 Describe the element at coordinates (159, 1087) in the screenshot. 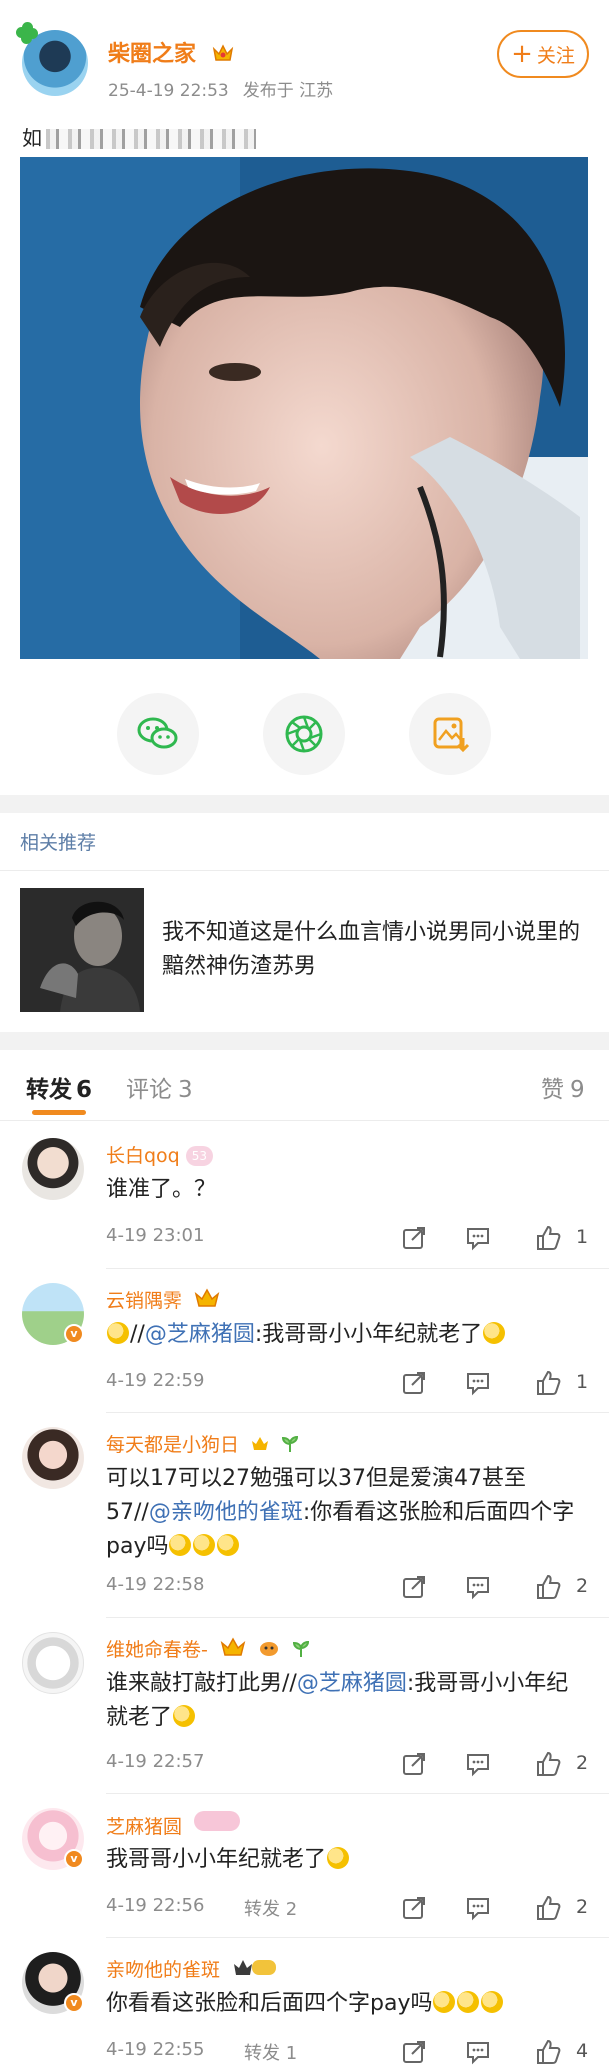

I see `tab-comments: 评论 3` at that location.